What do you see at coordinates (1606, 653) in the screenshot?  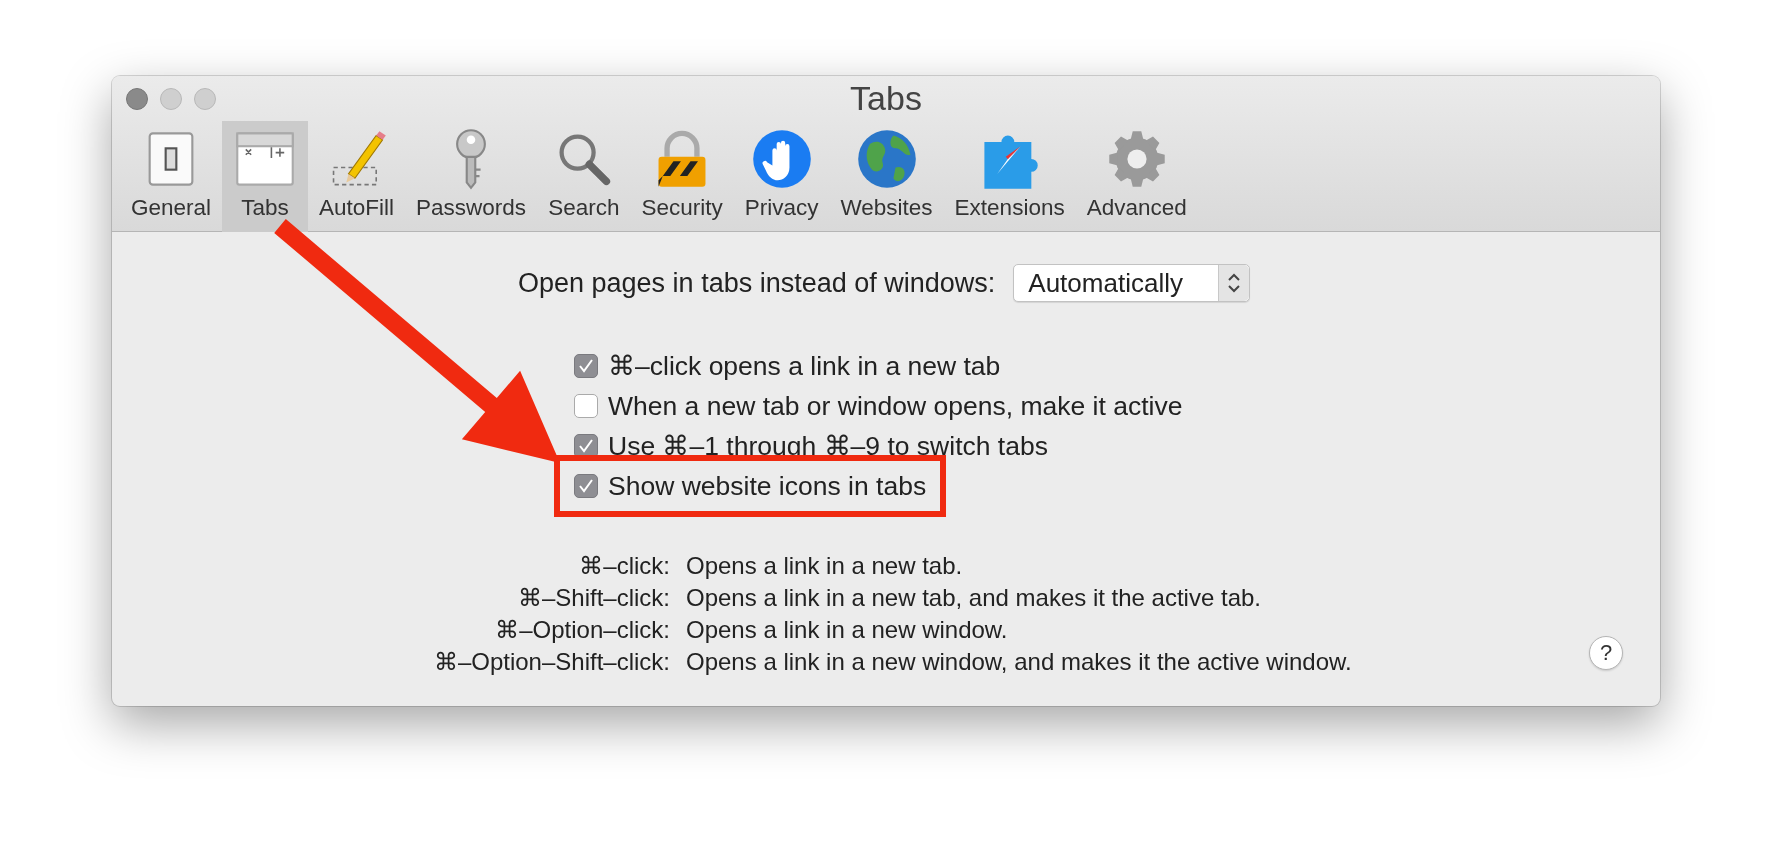 I see `help-button: ?` at bounding box center [1606, 653].